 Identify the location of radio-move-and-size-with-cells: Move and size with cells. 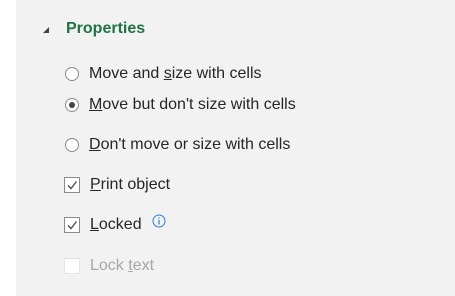
(163, 74).